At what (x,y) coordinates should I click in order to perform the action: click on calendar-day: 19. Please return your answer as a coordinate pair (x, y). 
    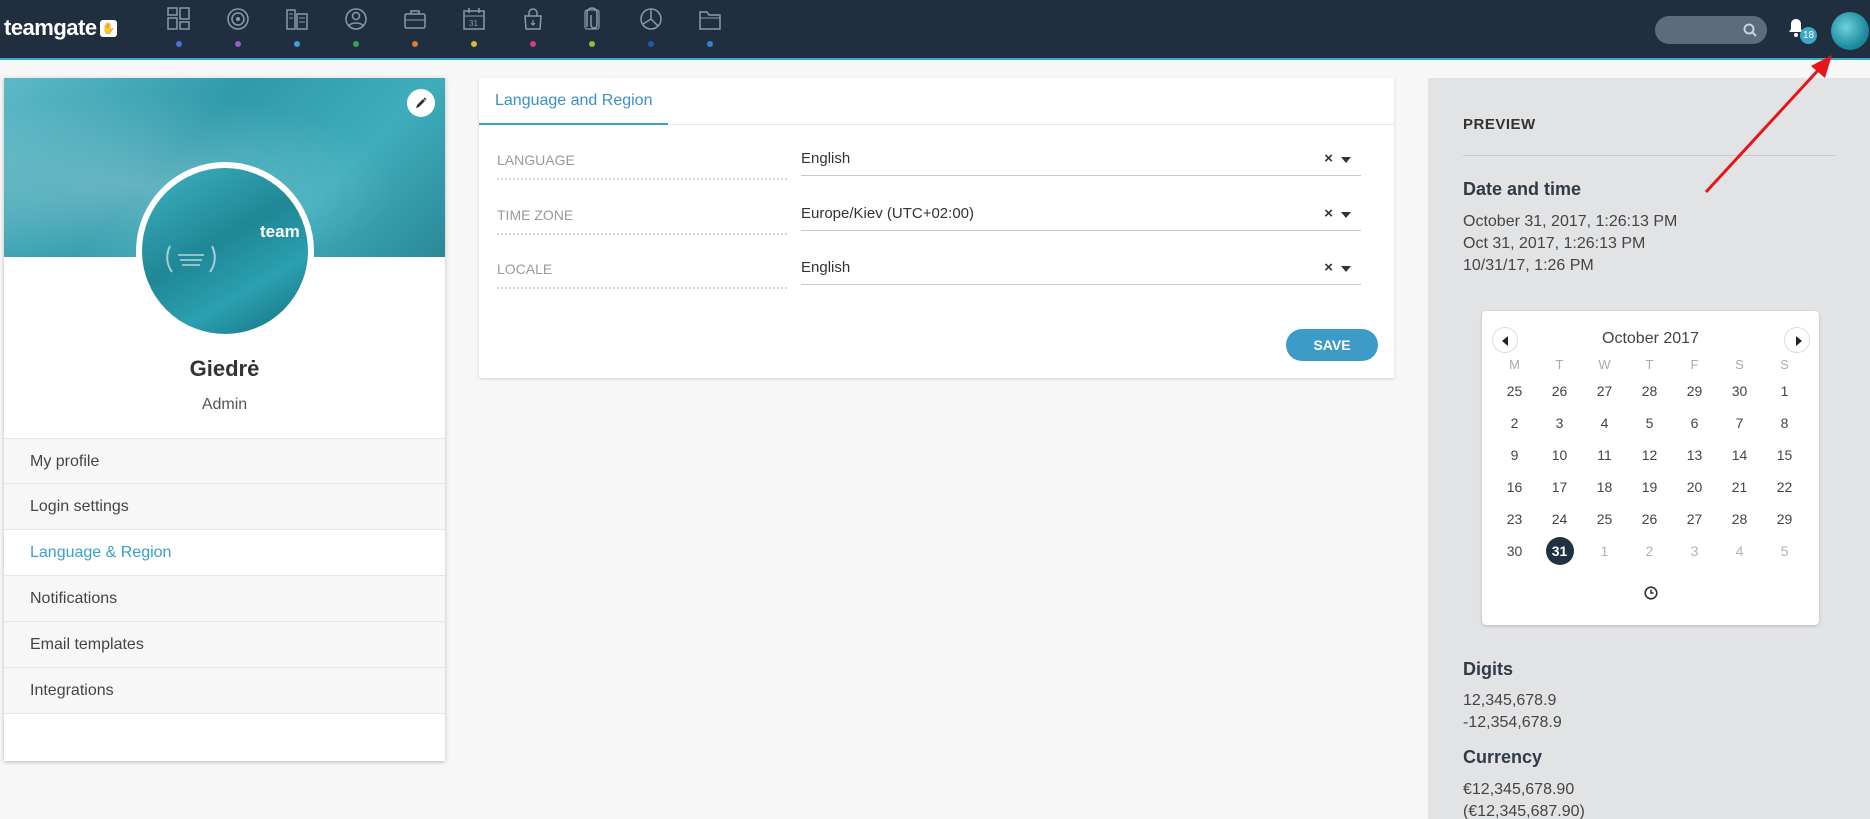
    Looking at the image, I should click on (1649, 487).